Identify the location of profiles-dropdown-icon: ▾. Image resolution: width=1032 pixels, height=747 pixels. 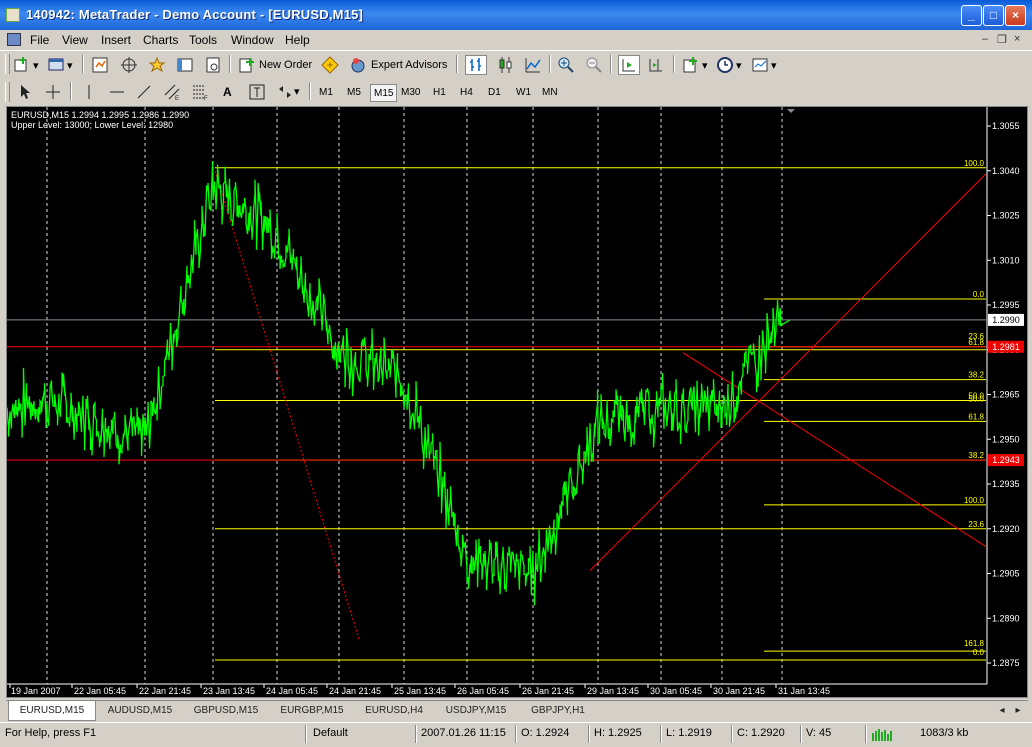
(70, 65).